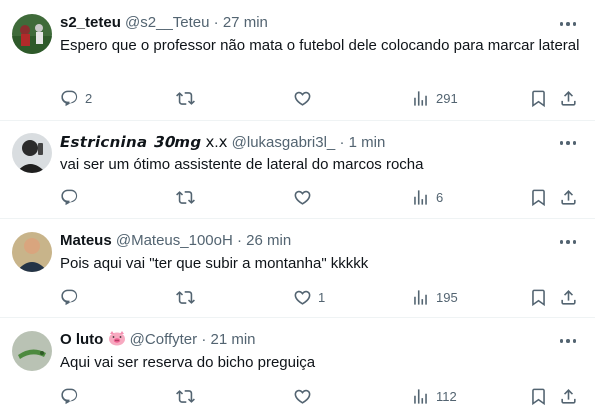 The width and height of the screenshot is (595, 416). I want to click on timestamp: 26 min, so click(268, 240).